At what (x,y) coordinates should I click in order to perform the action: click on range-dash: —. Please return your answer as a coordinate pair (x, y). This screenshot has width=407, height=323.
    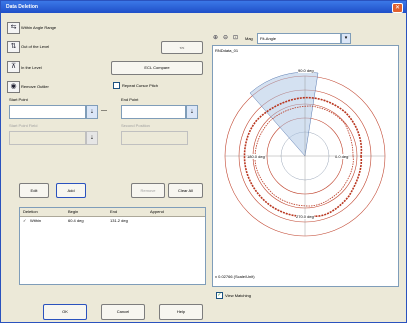
    Looking at the image, I should click on (104, 111).